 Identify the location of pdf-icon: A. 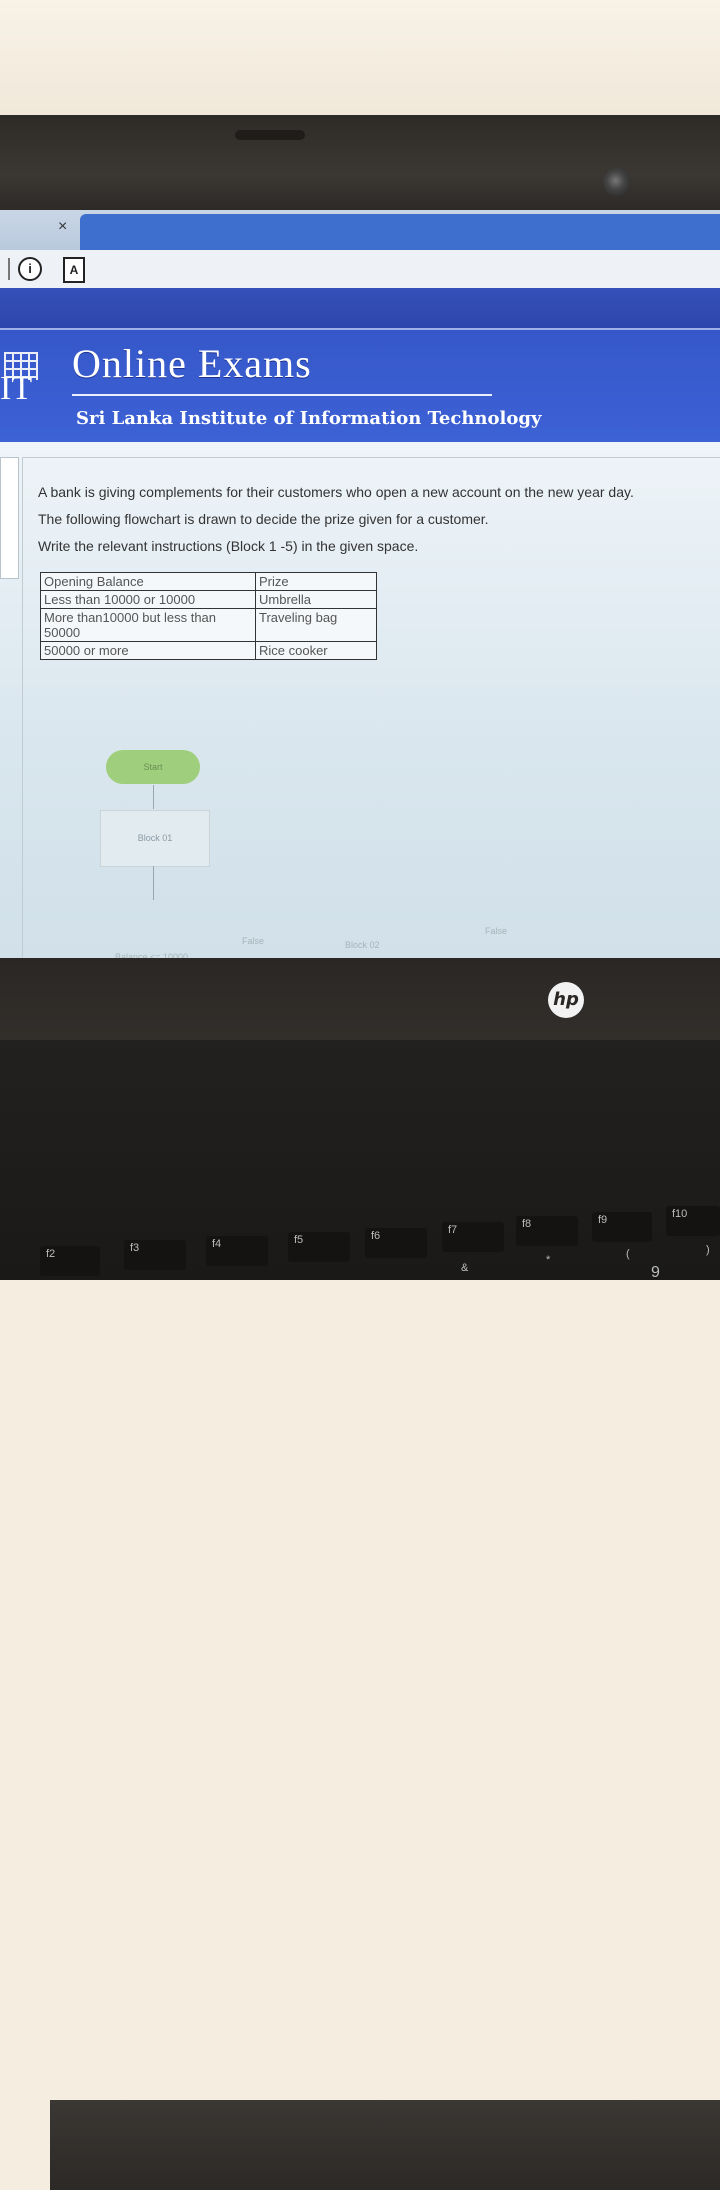
(74, 270).